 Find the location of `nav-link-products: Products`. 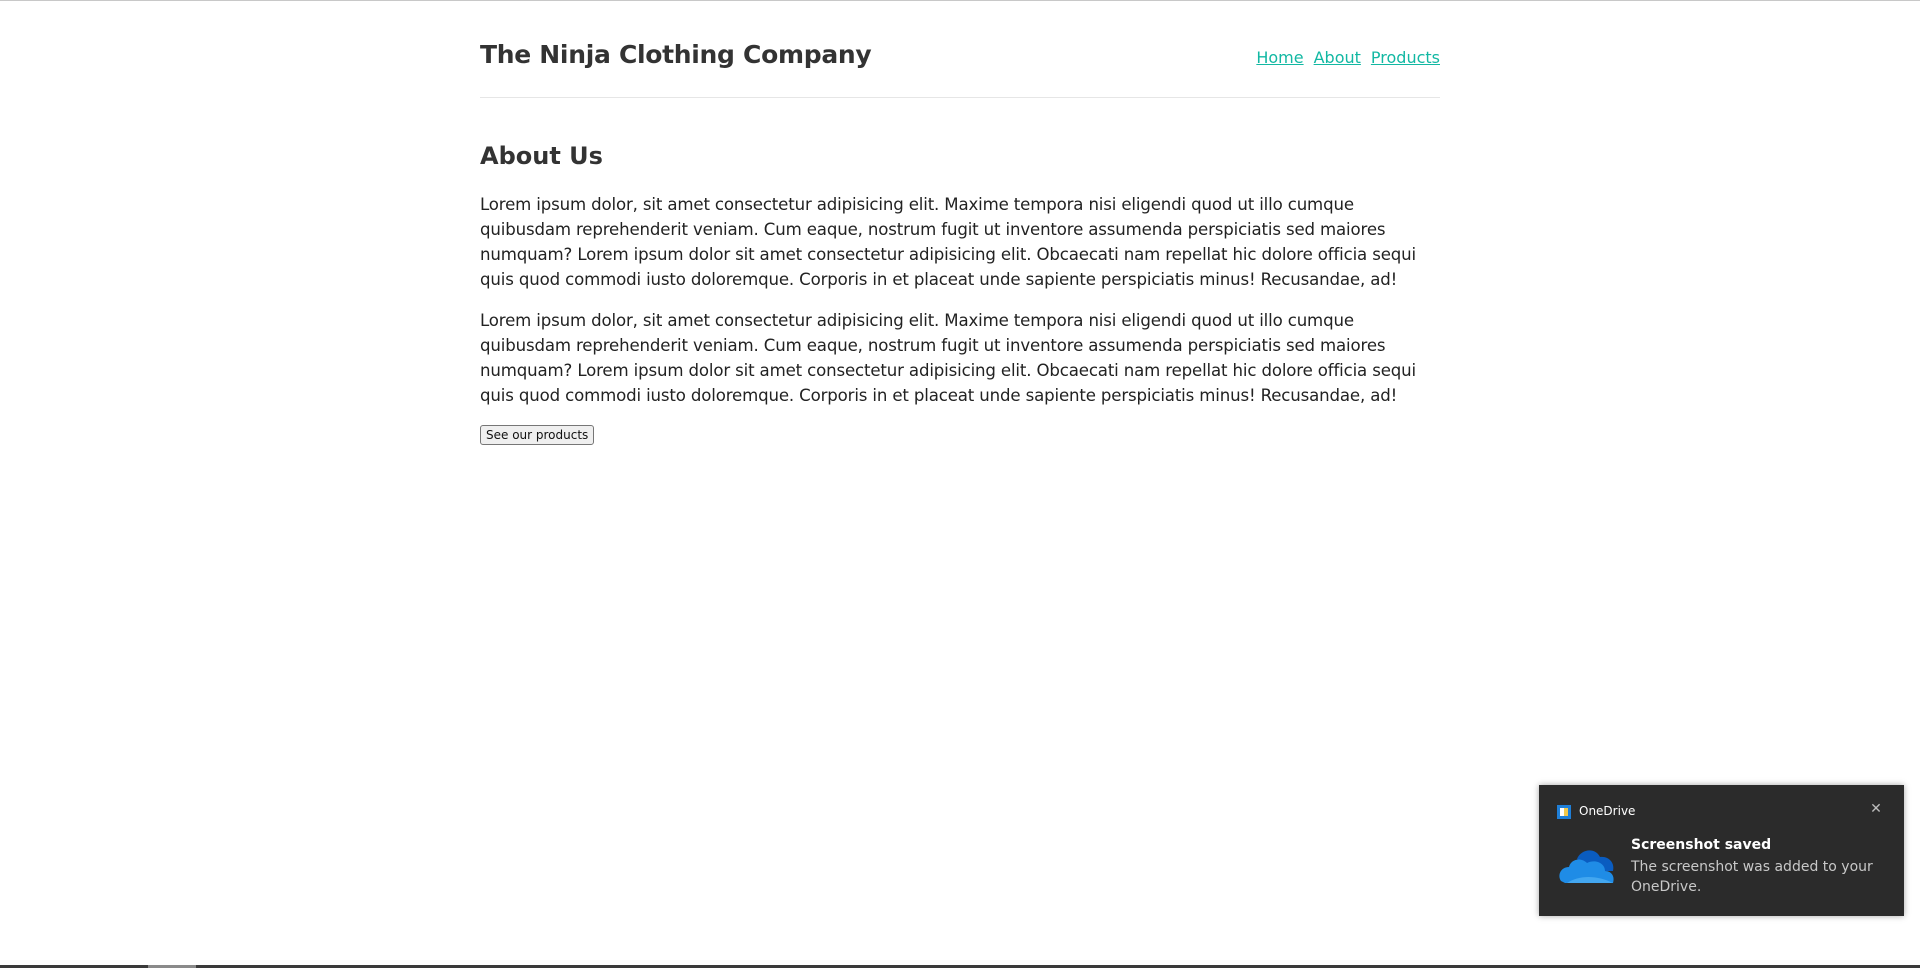

nav-link-products: Products is located at coordinates (1405, 57).